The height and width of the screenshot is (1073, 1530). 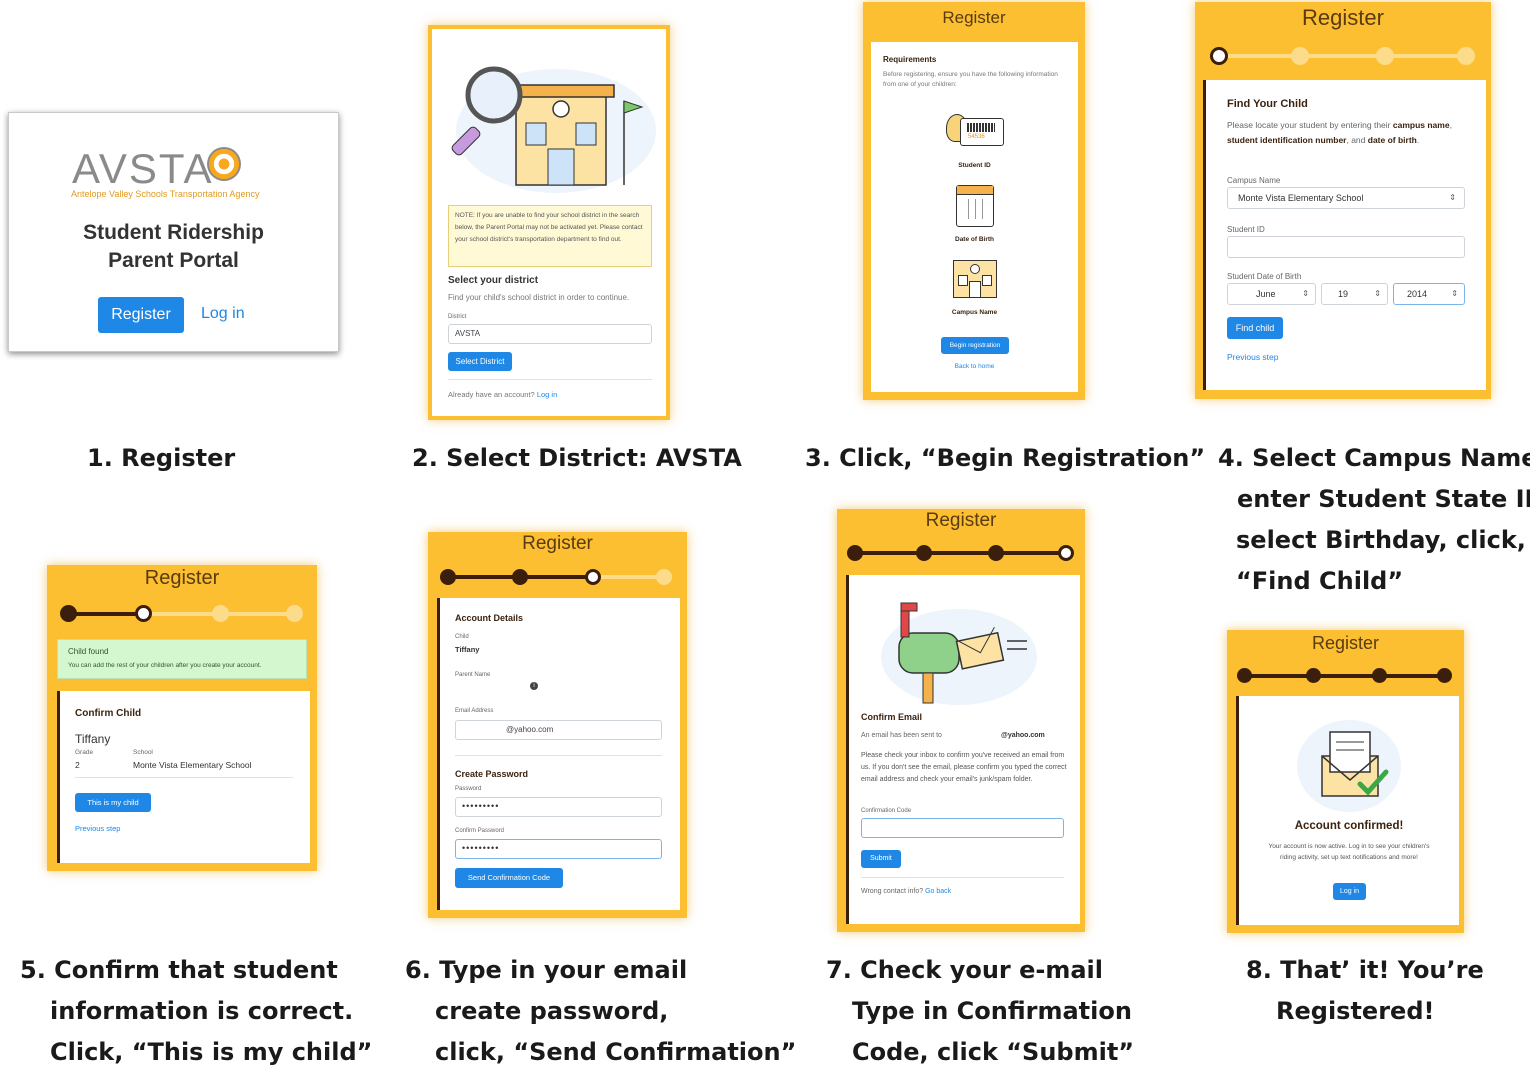 I want to click on account-details-heading: Account Details, so click(x=489, y=618).